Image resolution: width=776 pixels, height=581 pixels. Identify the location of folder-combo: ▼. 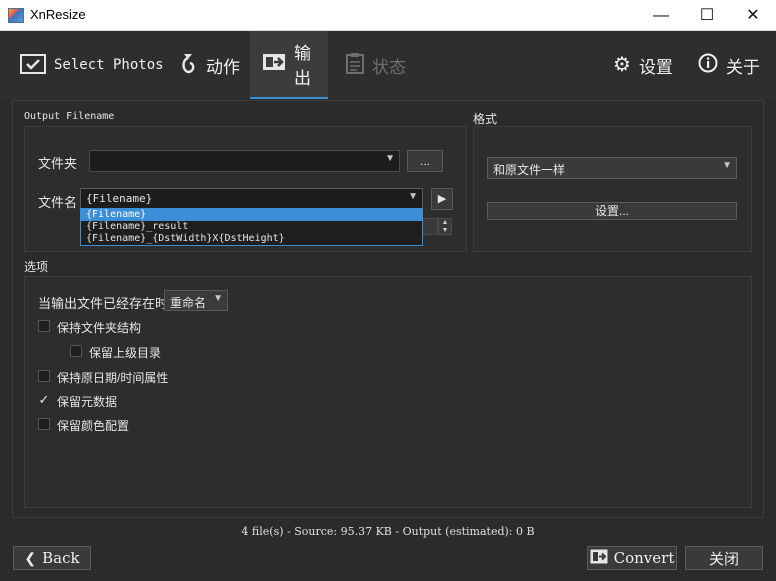
(244, 161).